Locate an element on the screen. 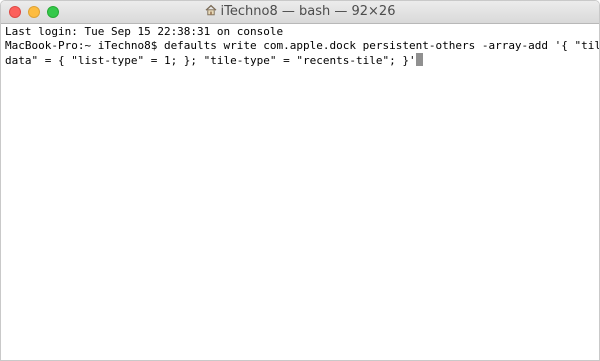 This screenshot has width=600, height=361. home-icon is located at coordinates (211, 10).